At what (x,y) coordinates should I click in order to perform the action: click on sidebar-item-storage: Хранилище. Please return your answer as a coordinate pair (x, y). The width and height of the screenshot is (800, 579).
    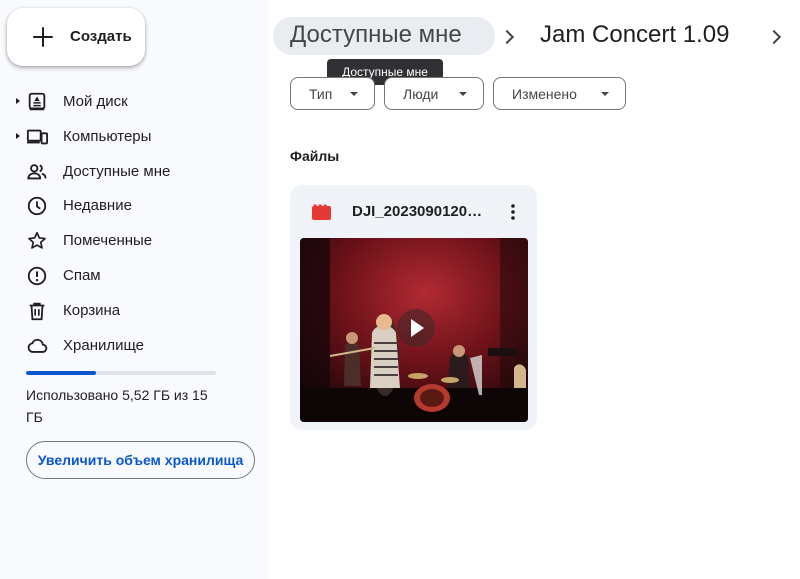
    Looking at the image, I should click on (134, 345).